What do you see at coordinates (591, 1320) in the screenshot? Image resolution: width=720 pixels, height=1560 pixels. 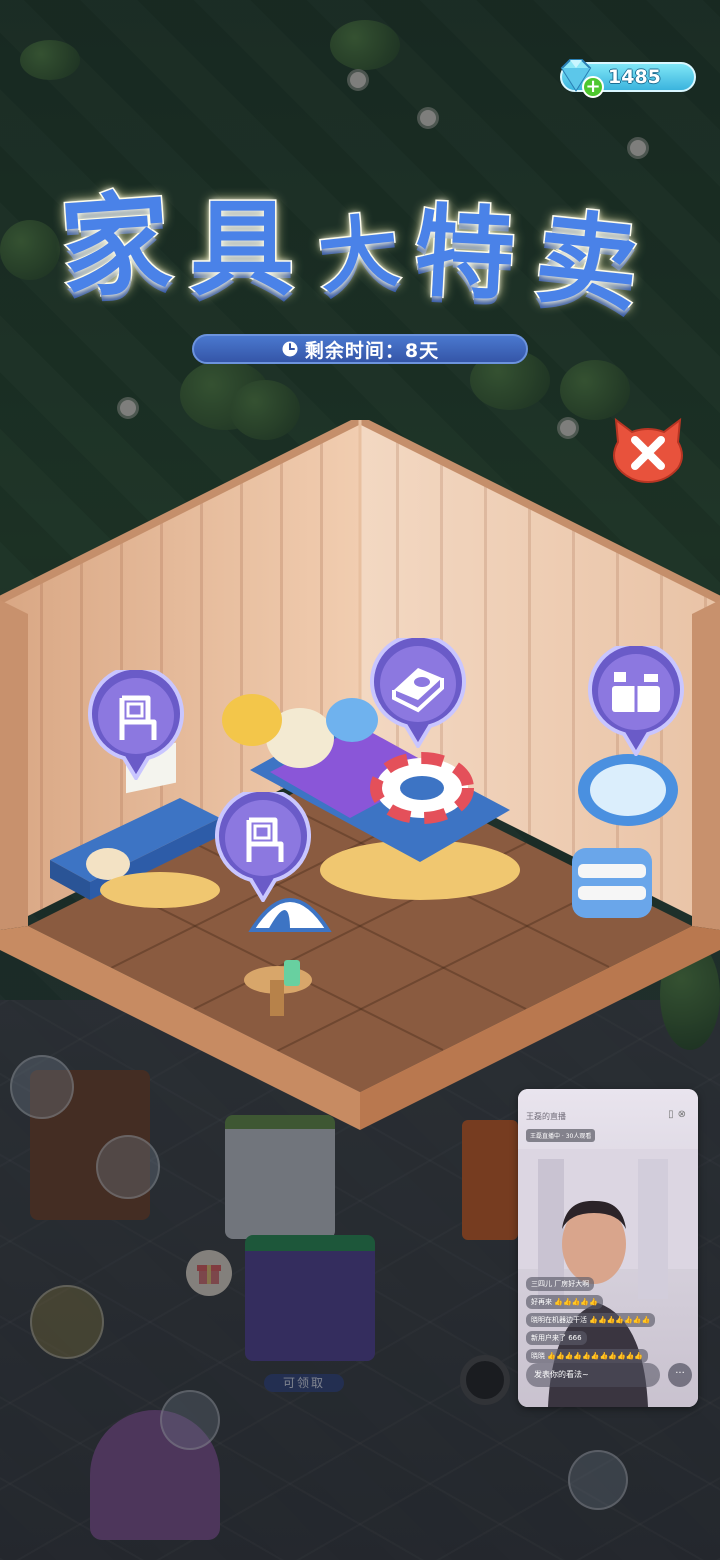 I see `chat-message: 晓明在机器边干活 👍👍👍👍👍👍👍` at bounding box center [591, 1320].